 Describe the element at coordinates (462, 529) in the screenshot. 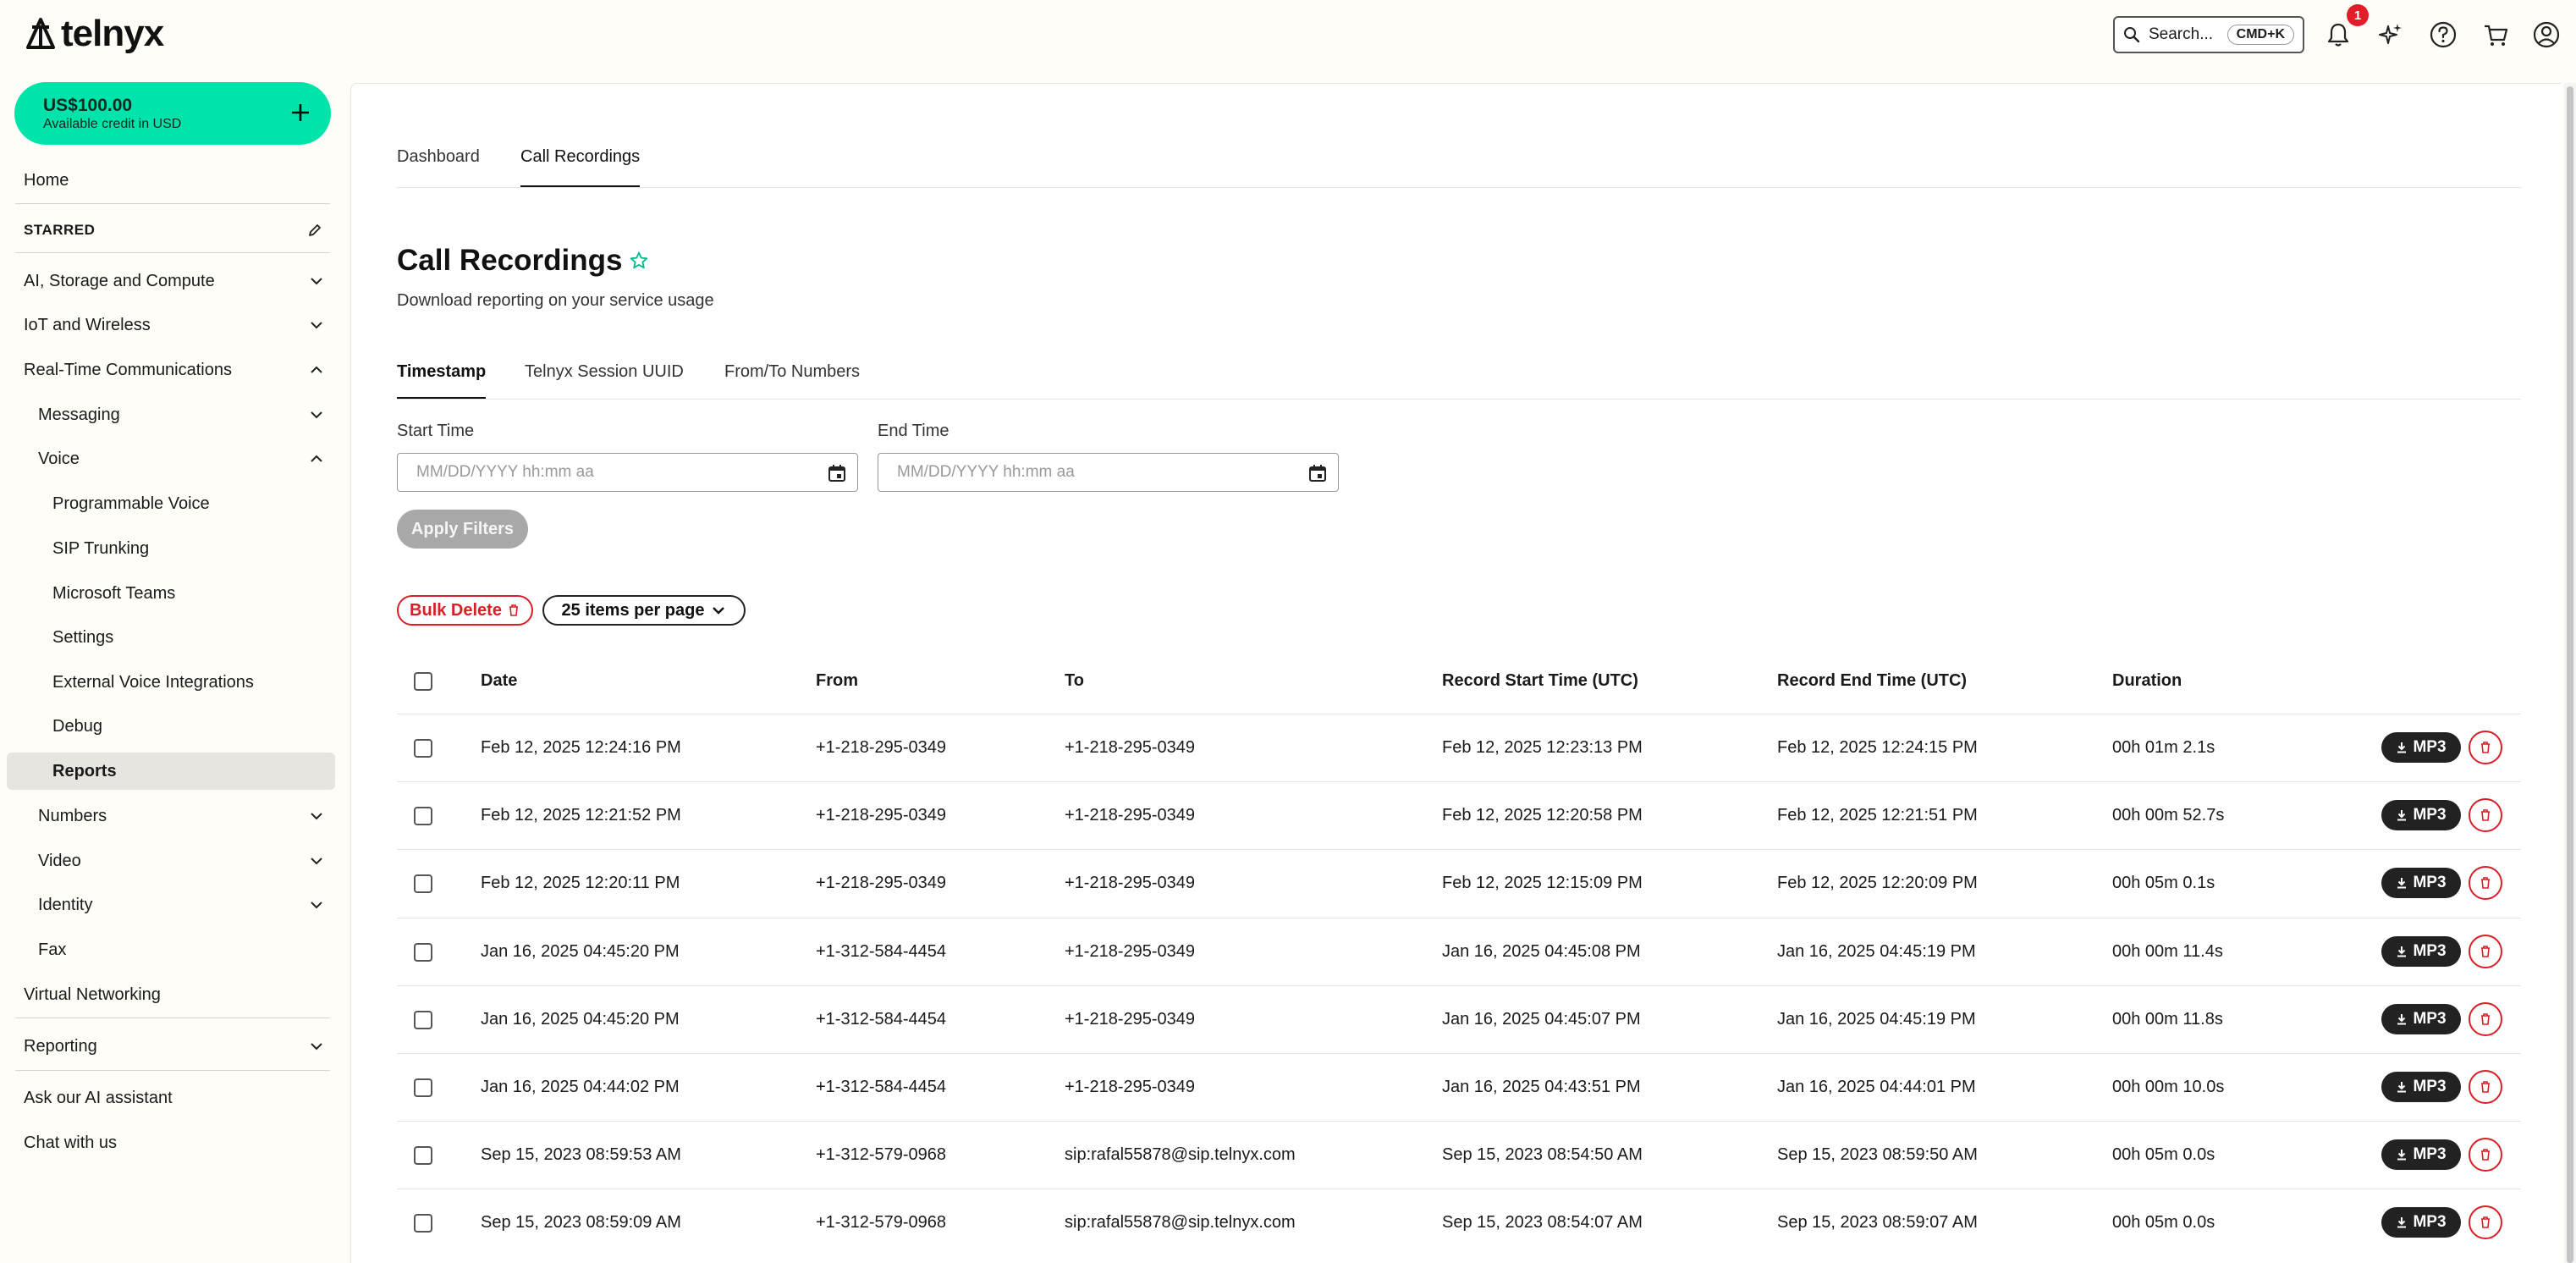

I see `apply-filters-button: Apply Filters` at that location.